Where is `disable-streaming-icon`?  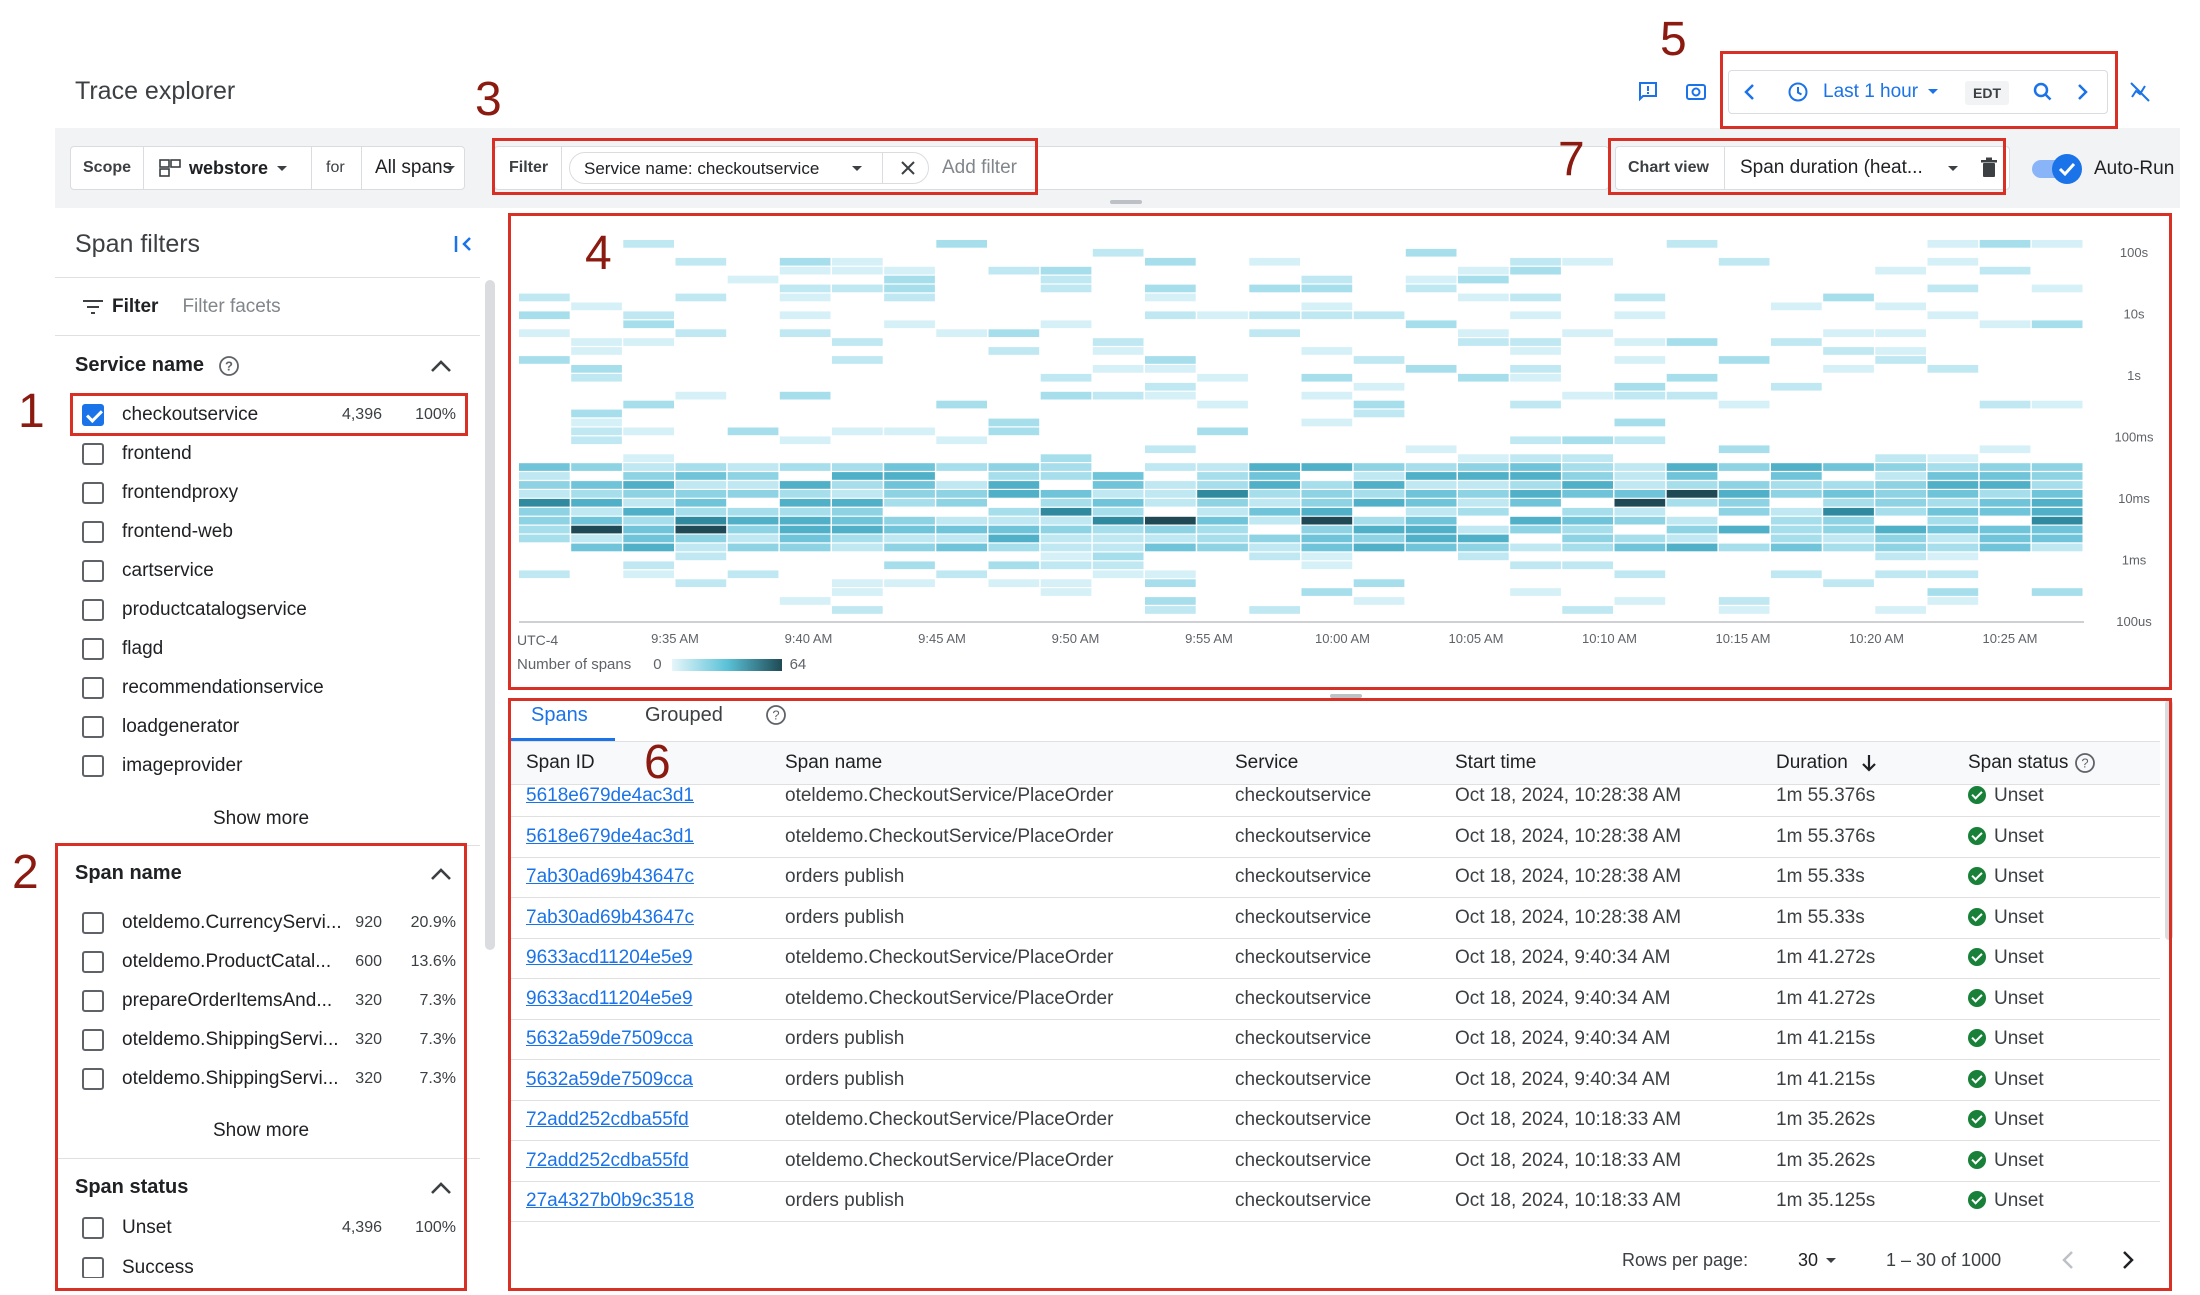
disable-streaming-icon is located at coordinates (2140, 92).